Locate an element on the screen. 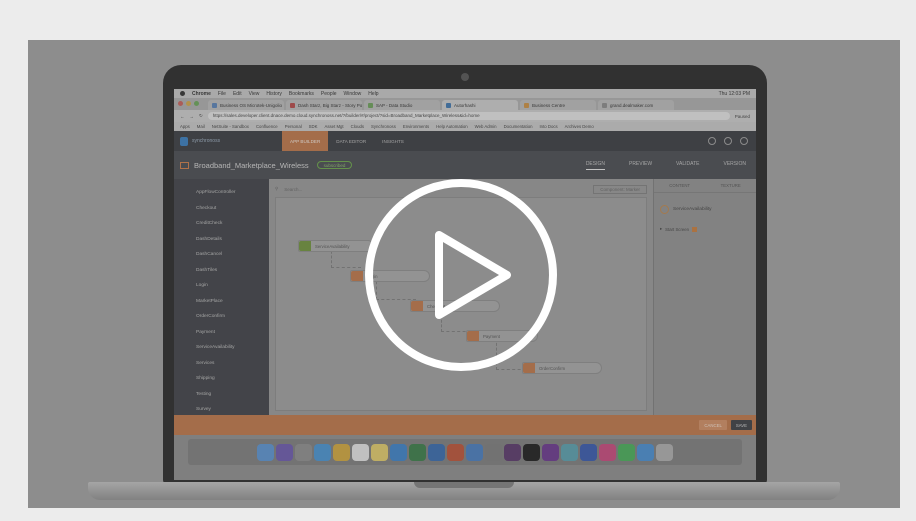 The width and height of the screenshot is (916, 521). play-button is located at coordinates (461, 275).